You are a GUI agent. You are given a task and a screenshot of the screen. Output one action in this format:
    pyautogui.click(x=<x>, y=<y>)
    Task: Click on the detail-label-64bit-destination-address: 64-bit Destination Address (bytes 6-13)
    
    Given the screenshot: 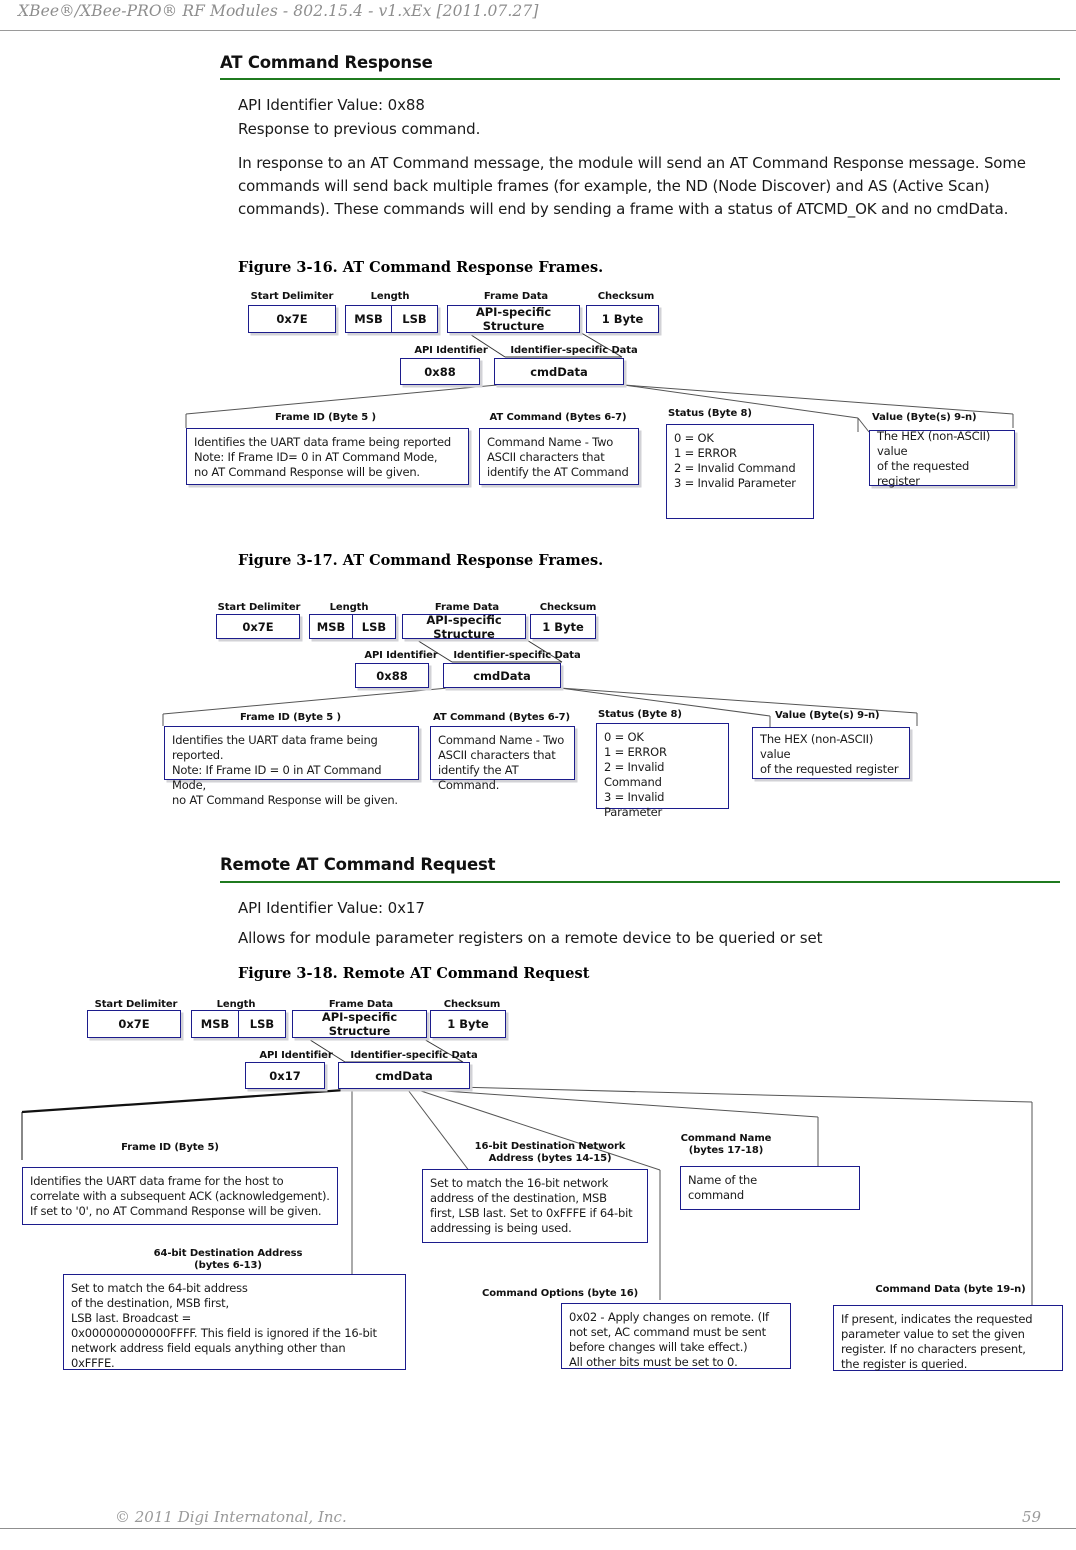 What is the action you would take?
    pyautogui.click(x=228, y=1259)
    